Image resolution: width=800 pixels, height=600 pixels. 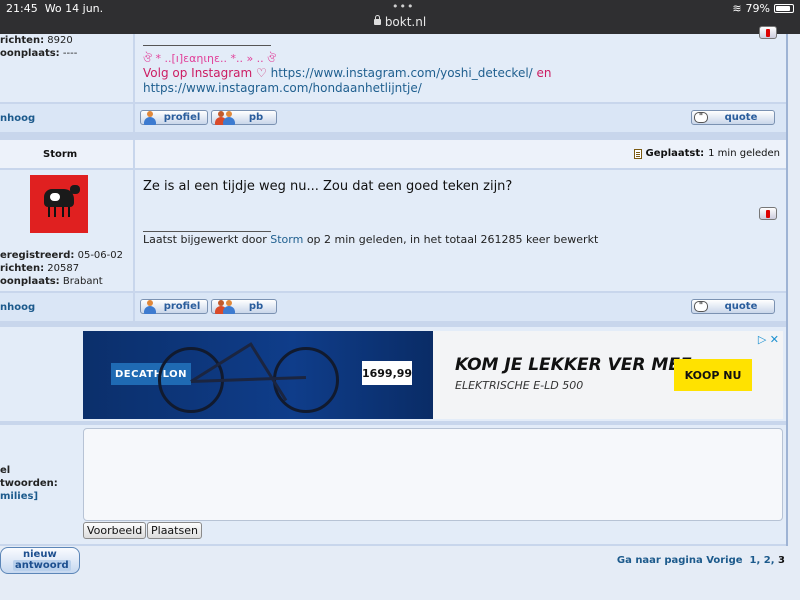 I want to click on adchoices-icon: ▷ ✕, so click(x=768, y=339).